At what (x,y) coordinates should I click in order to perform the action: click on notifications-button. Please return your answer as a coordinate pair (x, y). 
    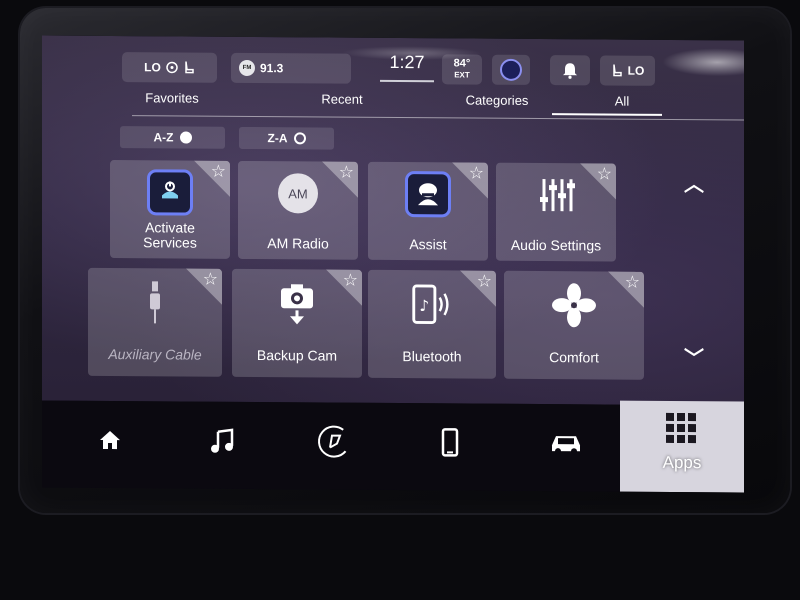
    Looking at the image, I should click on (570, 70).